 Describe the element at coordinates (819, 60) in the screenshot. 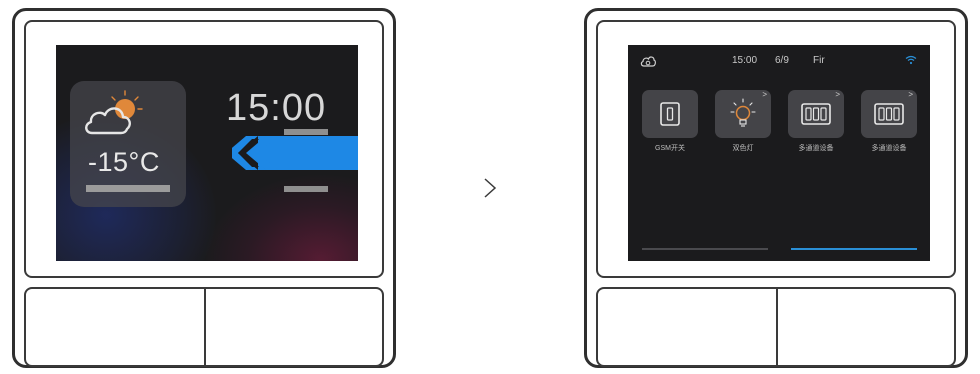

I see `status-day: Fir` at that location.